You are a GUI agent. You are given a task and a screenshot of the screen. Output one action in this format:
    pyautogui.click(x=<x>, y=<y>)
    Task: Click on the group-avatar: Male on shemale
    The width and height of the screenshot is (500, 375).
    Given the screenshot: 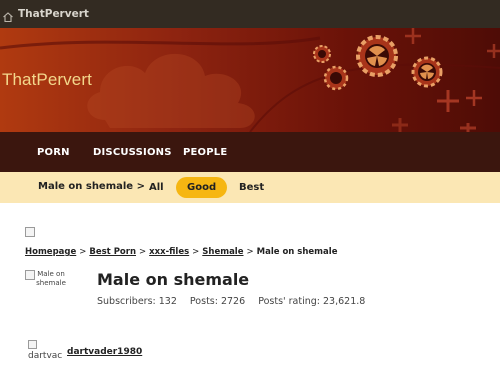 What is the action you would take?
    pyautogui.click(x=50, y=290)
    